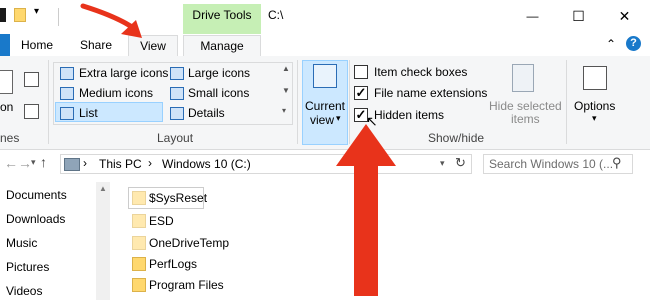 This screenshot has width=650, height=300. I want to click on annotation-arrow-to-hidden-items, so click(366, 210).